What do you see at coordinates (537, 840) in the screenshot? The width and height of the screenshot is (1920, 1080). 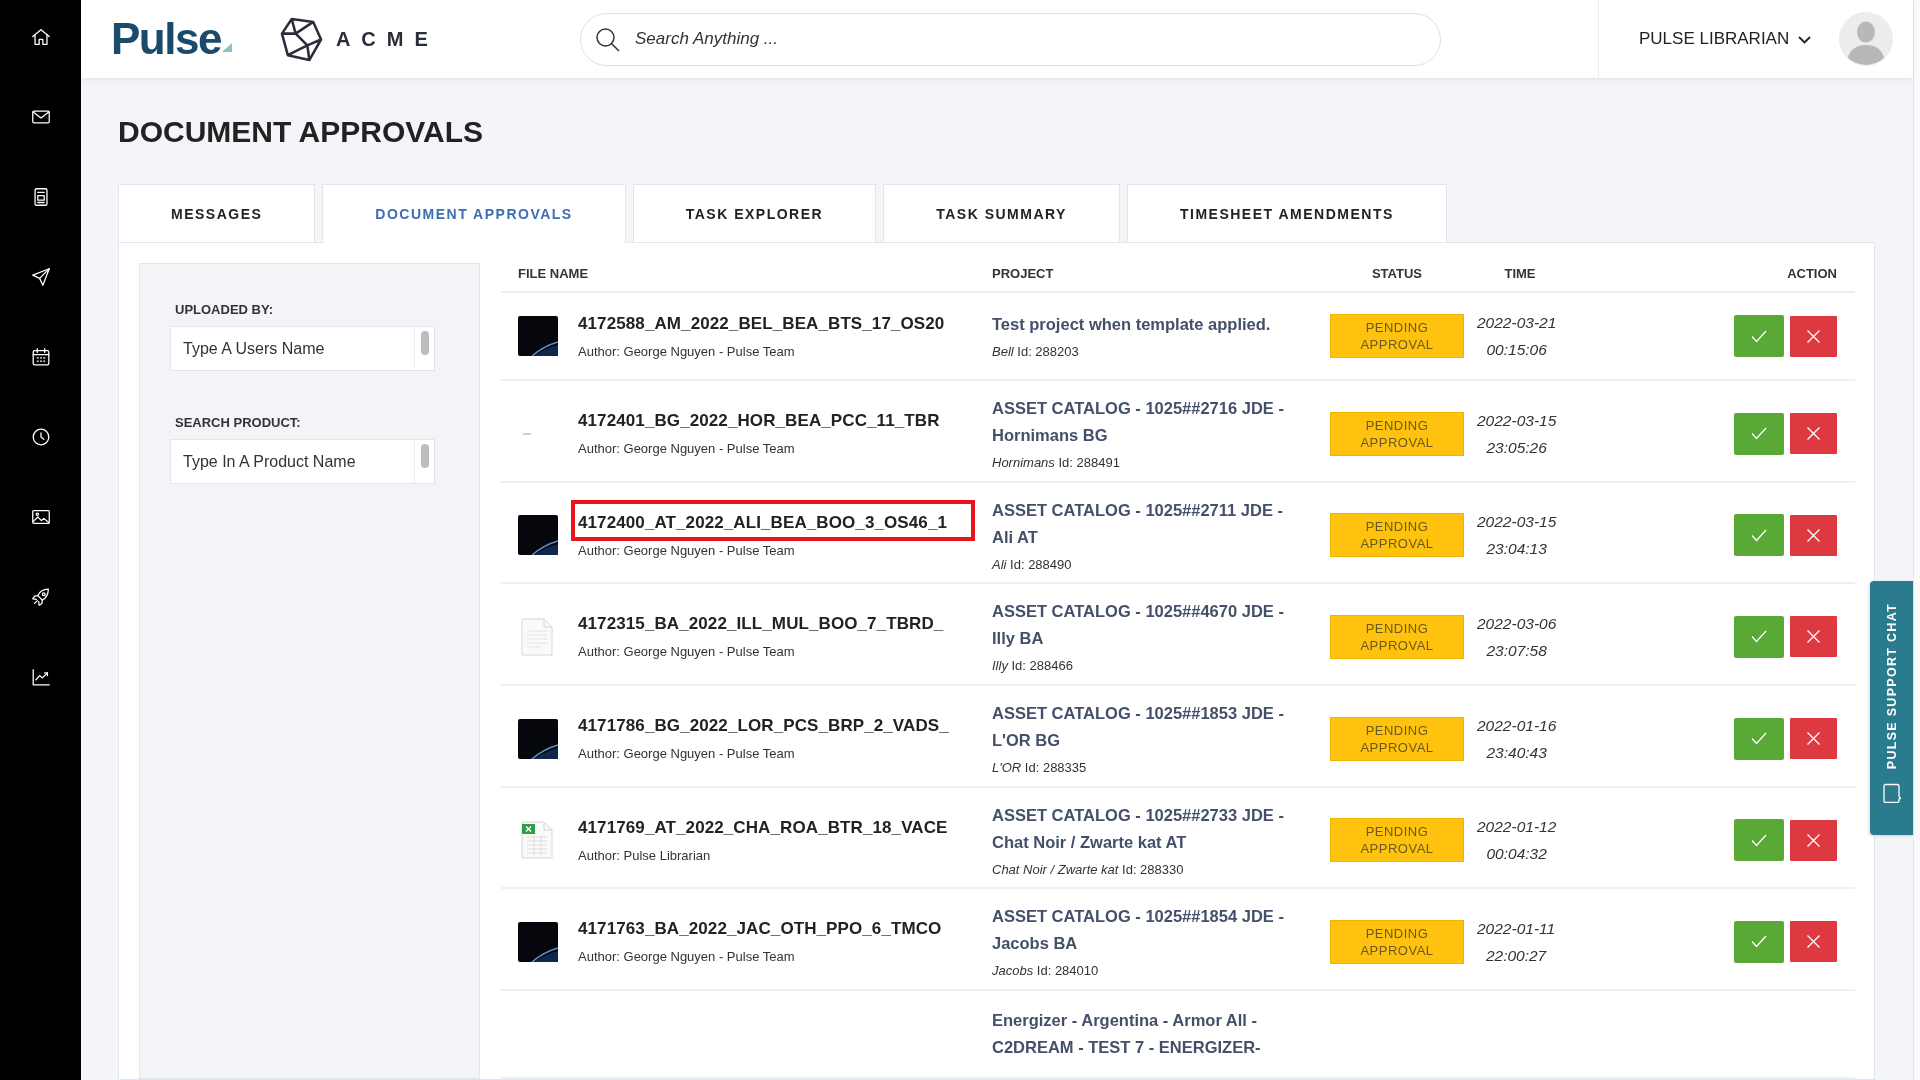 I see `spreadsheet-icon` at bounding box center [537, 840].